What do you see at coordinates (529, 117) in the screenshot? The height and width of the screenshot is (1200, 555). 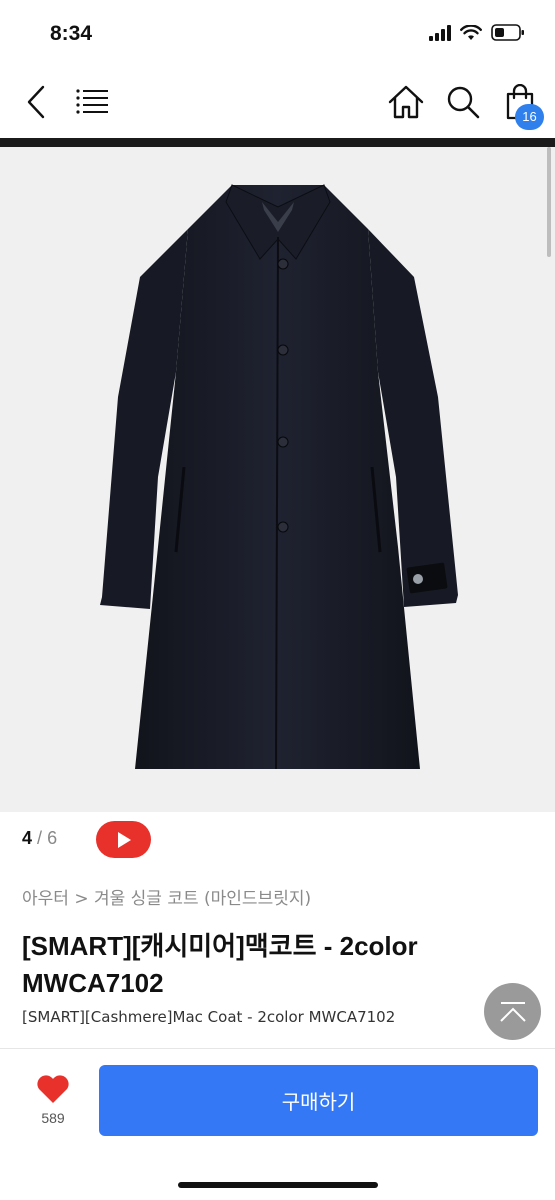 I see `cart-count-badge: 16` at bounding box center [529, 117].